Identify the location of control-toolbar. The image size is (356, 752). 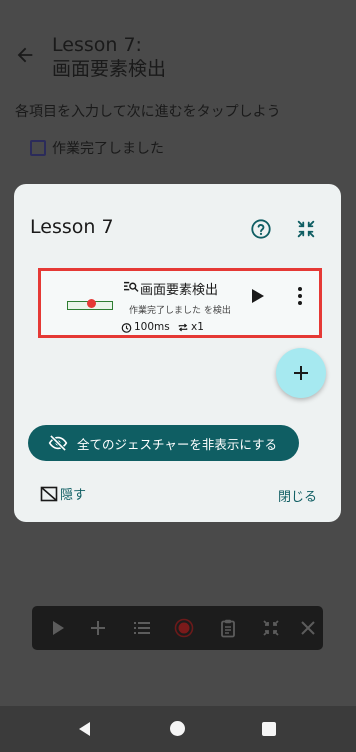
(177, 628).